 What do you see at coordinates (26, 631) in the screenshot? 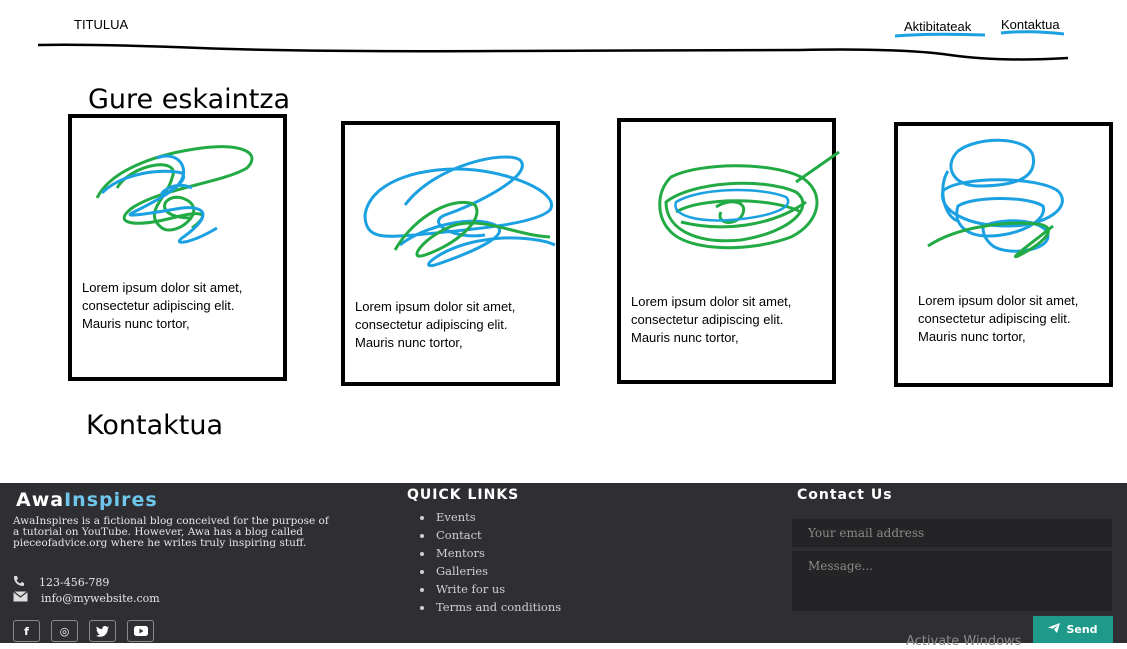
I see `facebook-icon: f` at bounding box center [26, 631].